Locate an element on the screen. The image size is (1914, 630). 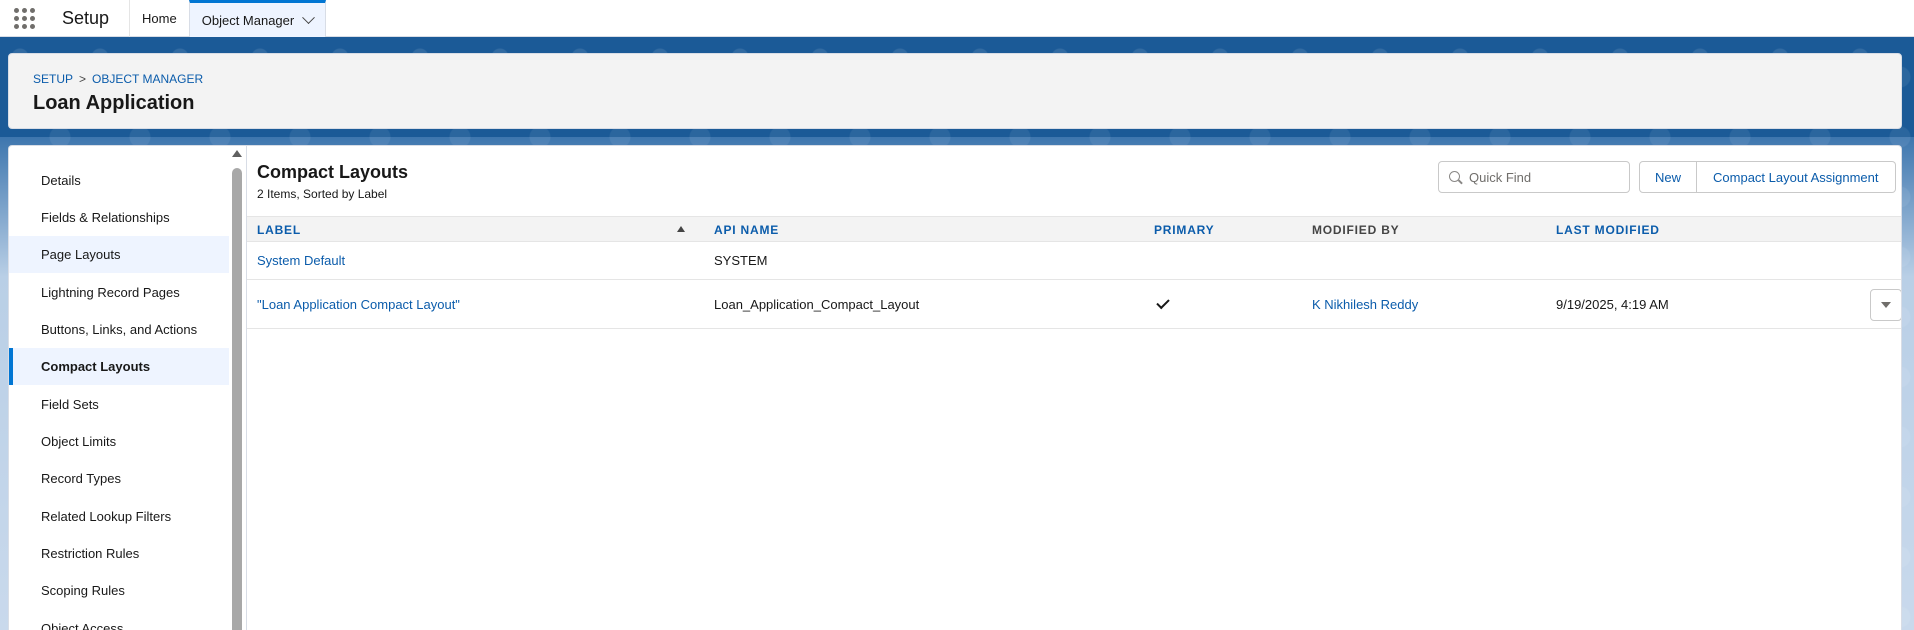
tab-home: Home is located at coordinates (159, 18).